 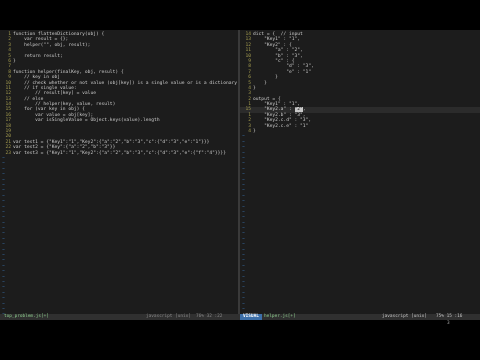 I want to click on code-text: function helper(finalKey, obj, result) {, so click(x=68, y=72).